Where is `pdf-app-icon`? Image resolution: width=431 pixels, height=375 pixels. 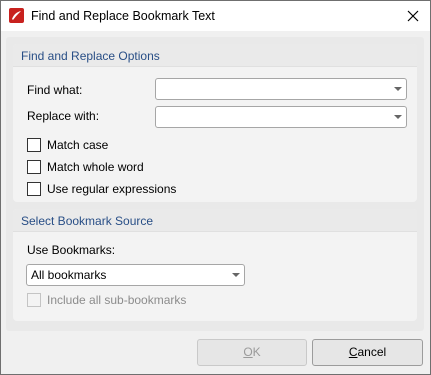
pdf-app-icon is located at coordinates (16, 15).